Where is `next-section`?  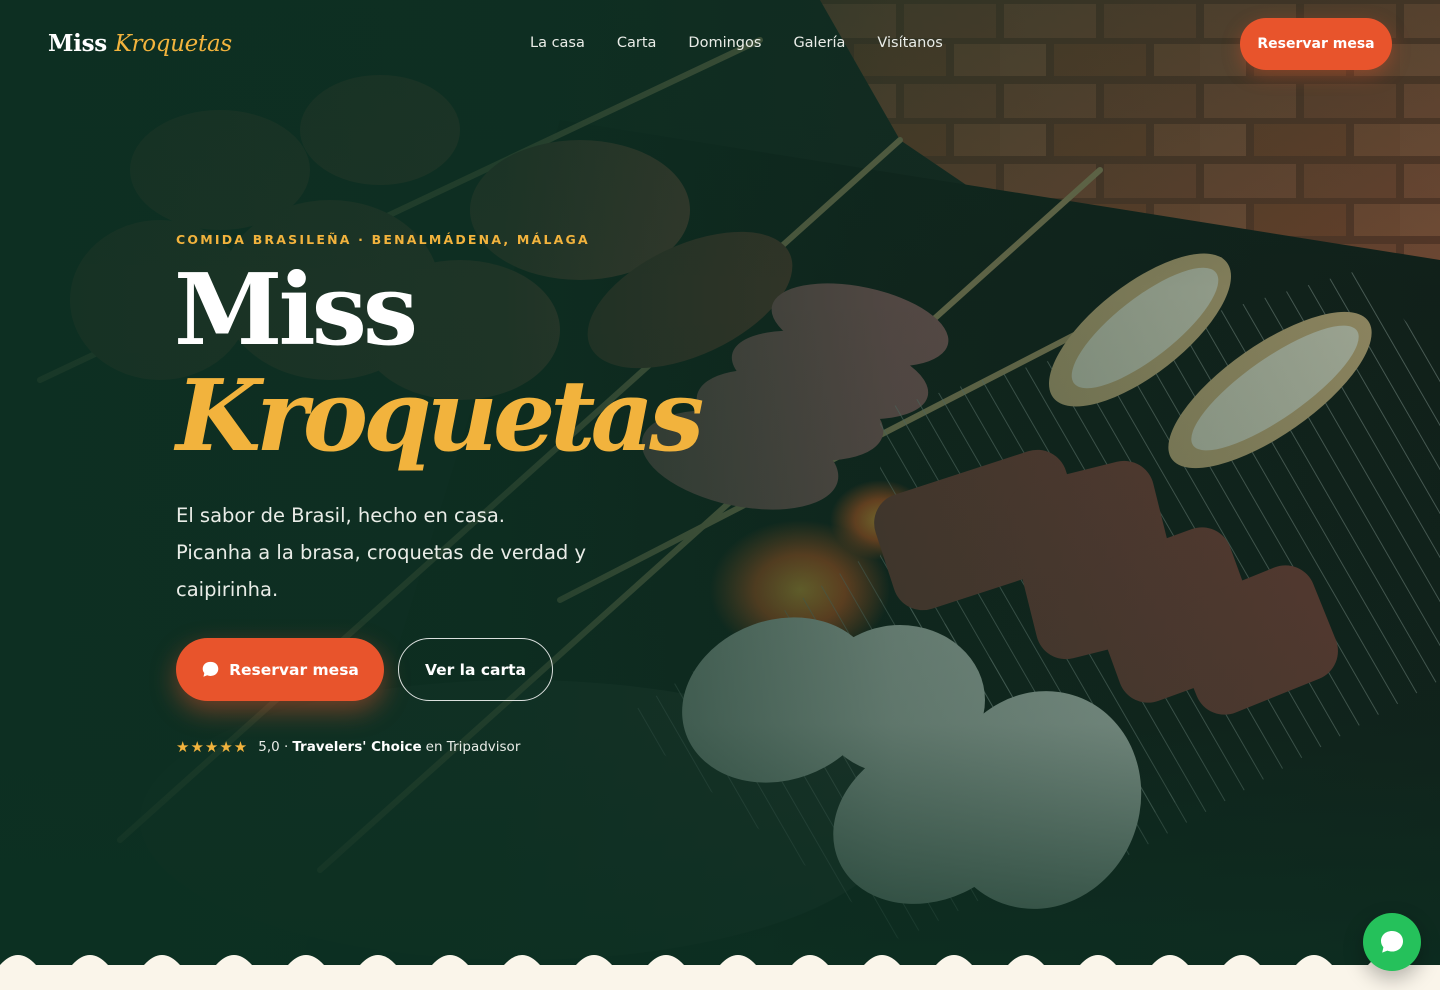
next-section is located at coordinates (720, 977).